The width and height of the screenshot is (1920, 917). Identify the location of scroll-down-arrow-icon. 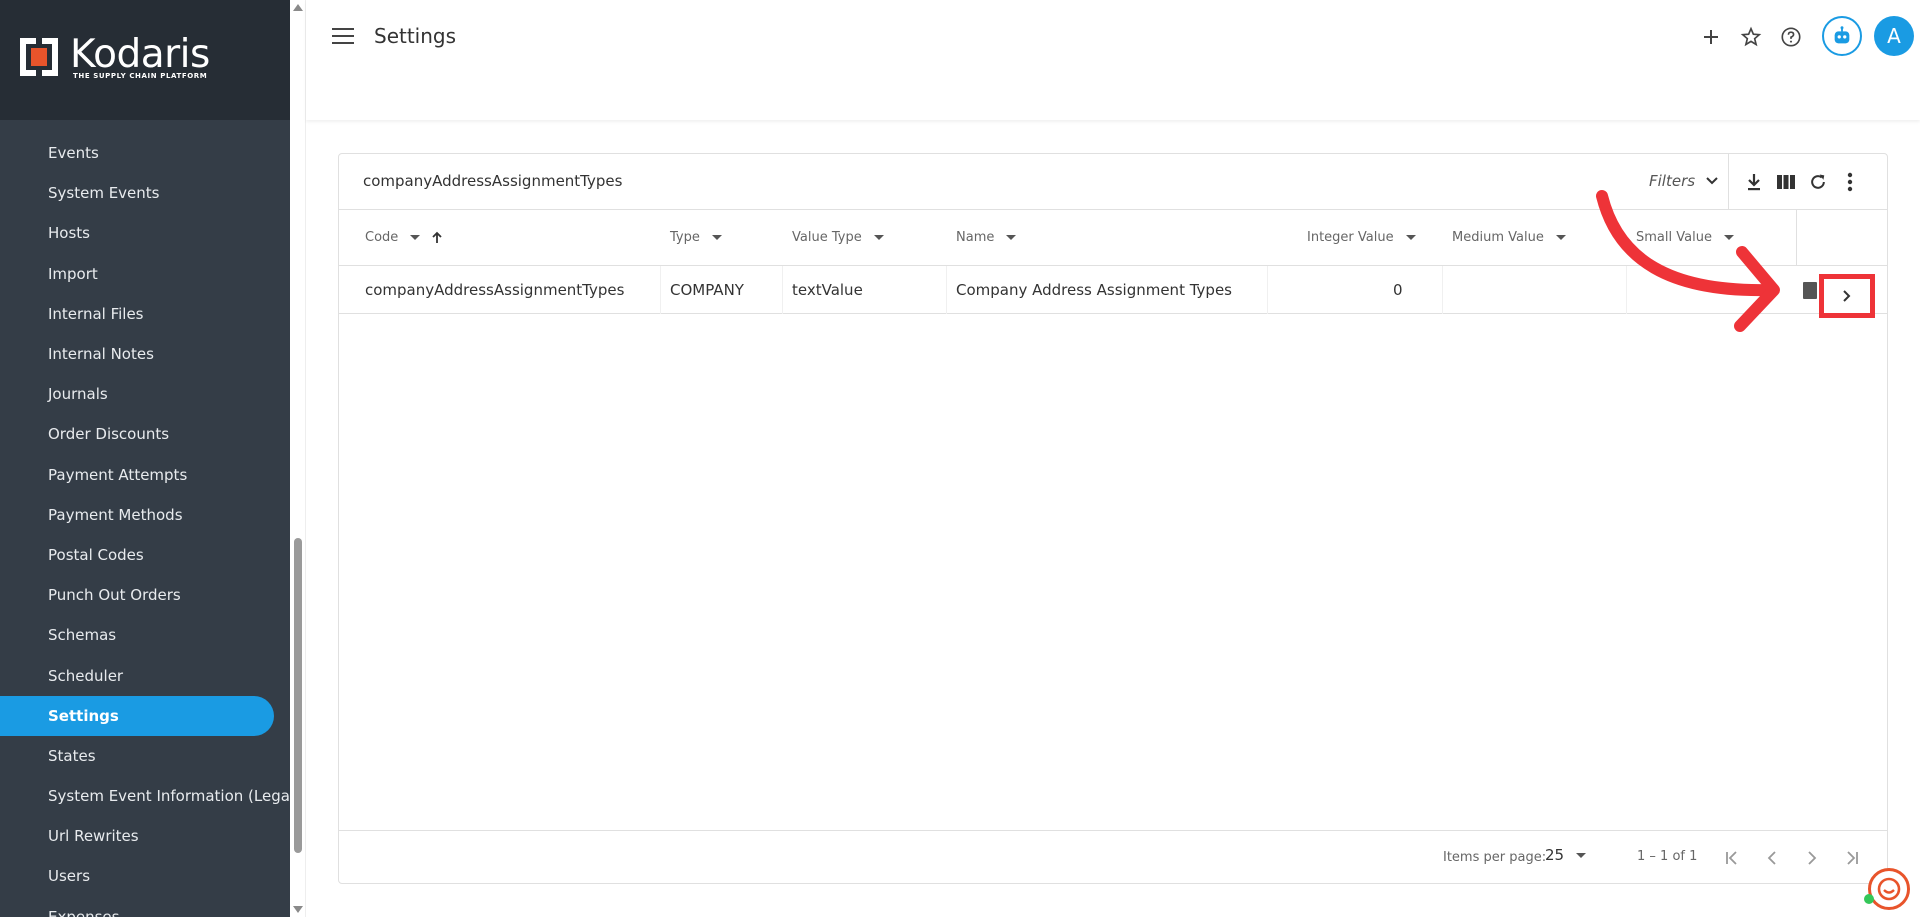
(298, 909).